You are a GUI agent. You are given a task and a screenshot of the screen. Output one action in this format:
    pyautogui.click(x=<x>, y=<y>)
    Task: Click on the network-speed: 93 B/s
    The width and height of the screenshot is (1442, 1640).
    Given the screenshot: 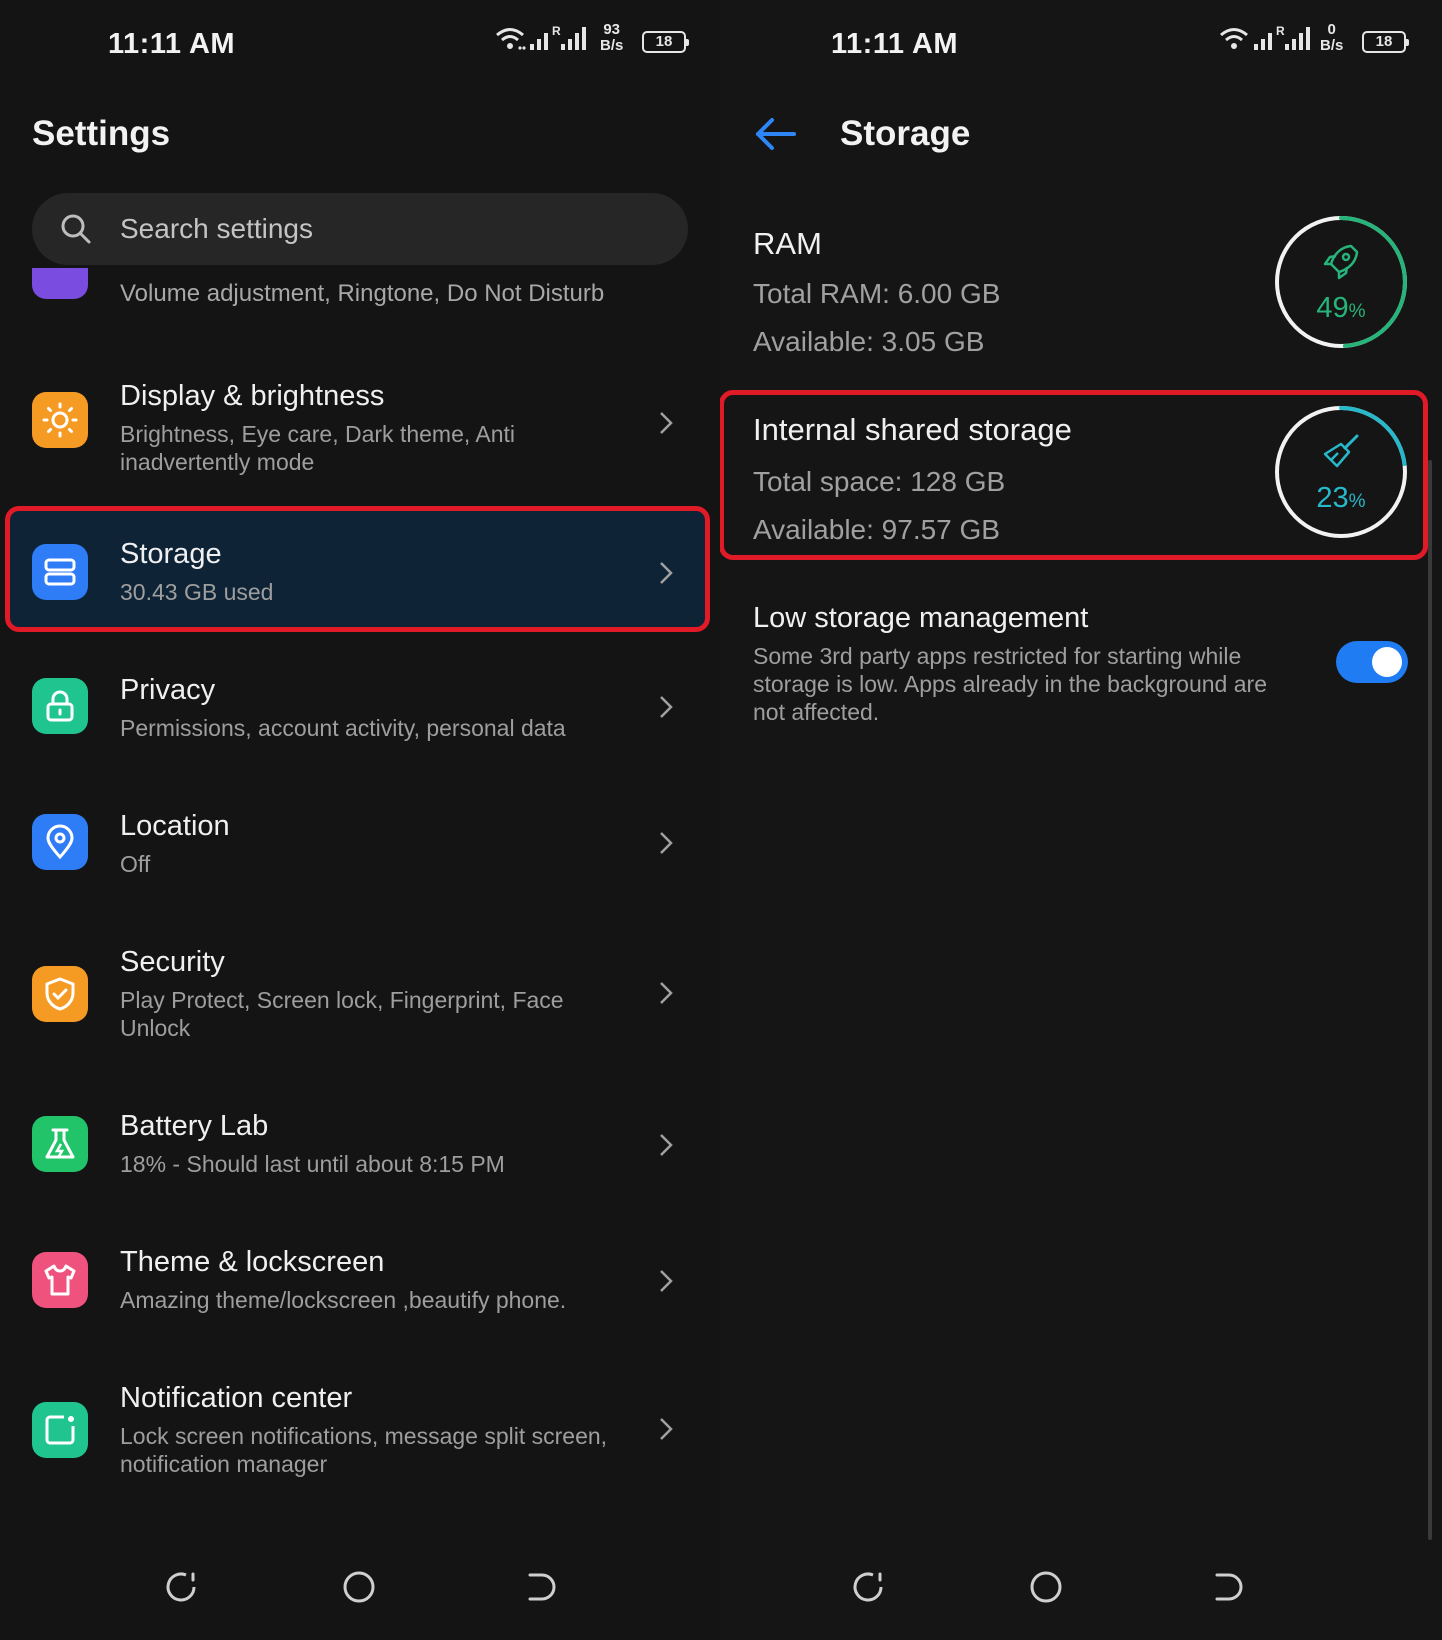 What is the action you would take?
    pyautogui.click(x=611, y=38)
    